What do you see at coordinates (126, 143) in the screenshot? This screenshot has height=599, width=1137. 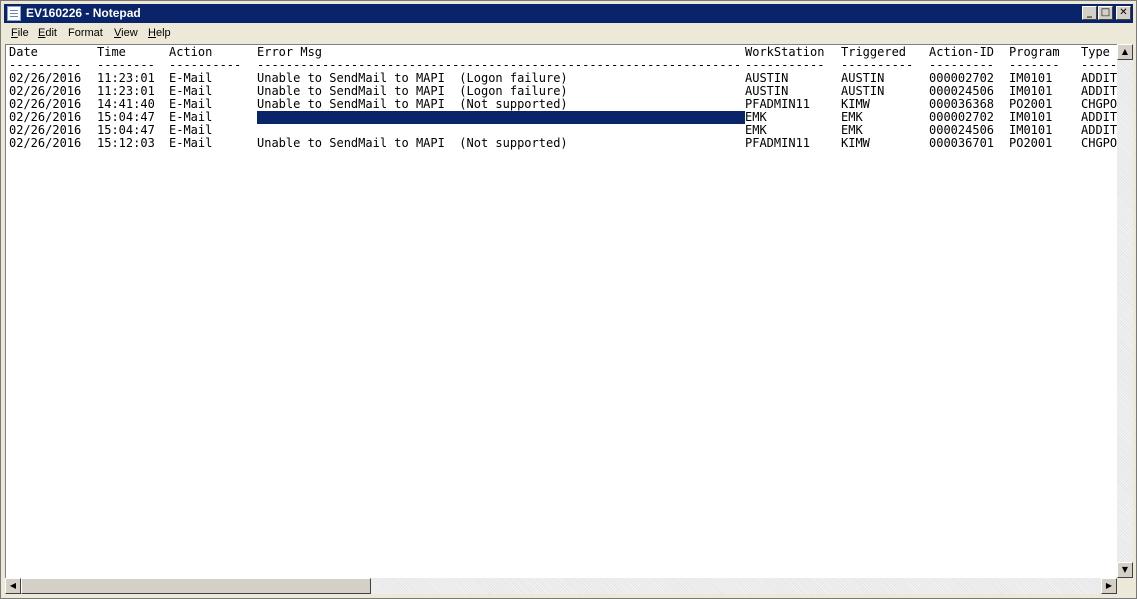 I see `cell-time: 15:12:03` at bounding box center [126, 143].